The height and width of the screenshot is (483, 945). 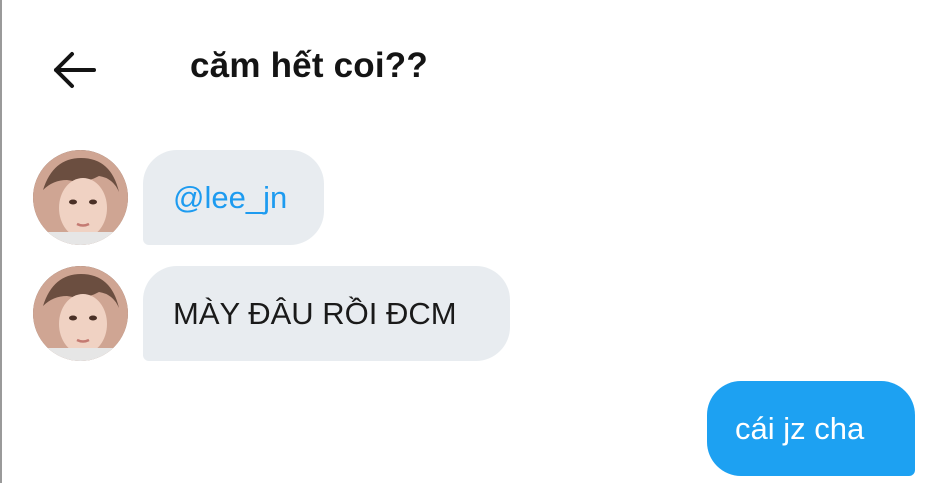 What do you see at coordinates (309, 65) in the screenshot?
I see `conversation-title: căm hết coi??` at bounding box center [309, 65].